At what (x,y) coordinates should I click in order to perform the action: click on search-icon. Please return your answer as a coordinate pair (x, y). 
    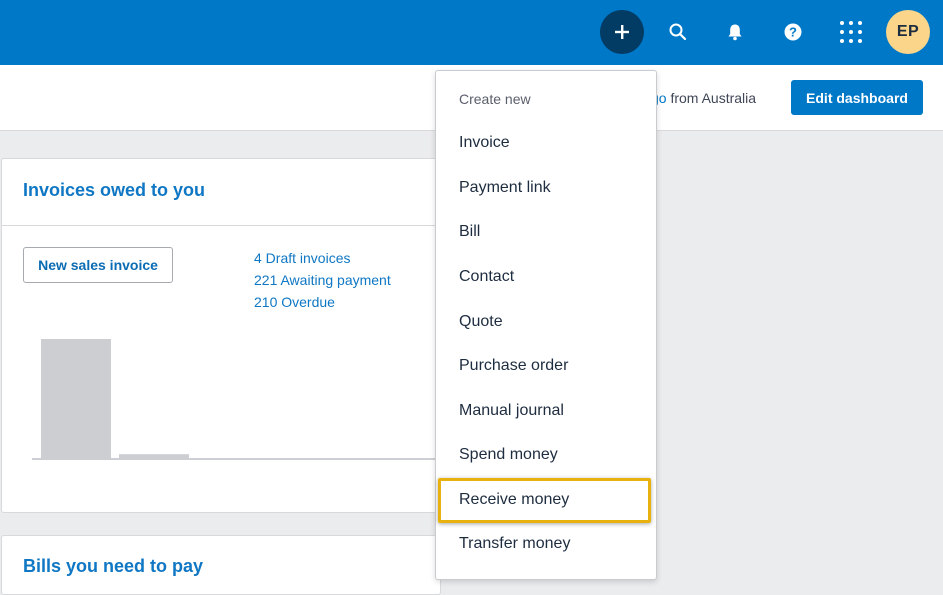
    Looking at the image, I should click on (678, 32).